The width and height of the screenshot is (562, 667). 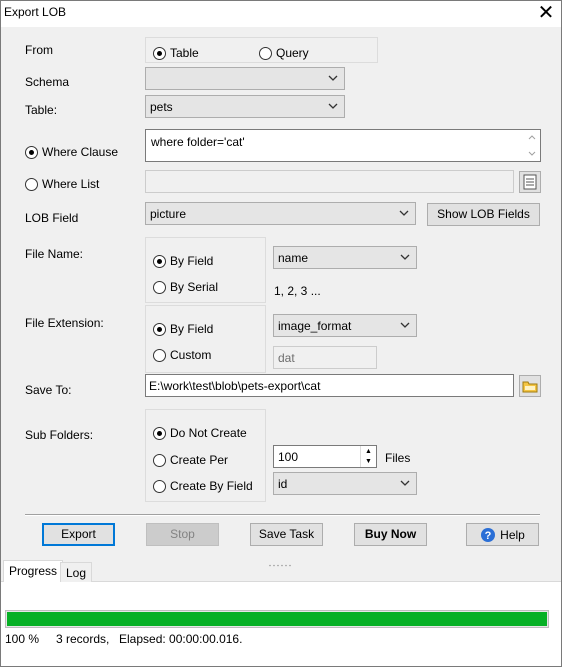 What do you see at coordinates (182, 534) in the screenshot?
I see `stop-button: Stop` at bounding box center [182, 534].